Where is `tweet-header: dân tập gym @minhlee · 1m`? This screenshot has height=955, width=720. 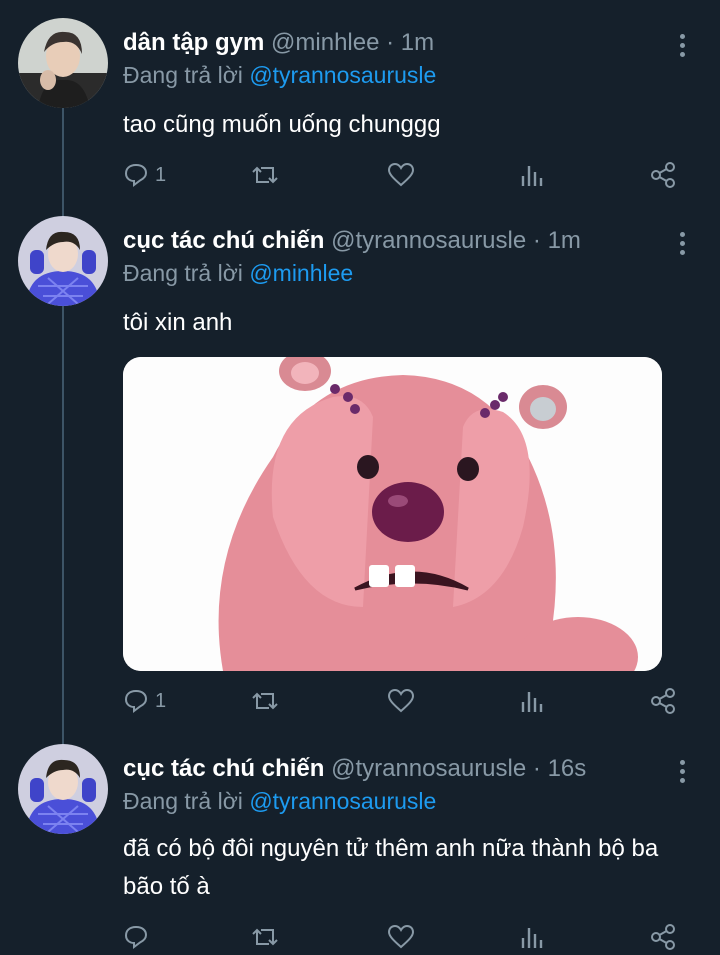 tweet-header: dân tập gym @minhlee · 1m is located at coordinates (278, 43).